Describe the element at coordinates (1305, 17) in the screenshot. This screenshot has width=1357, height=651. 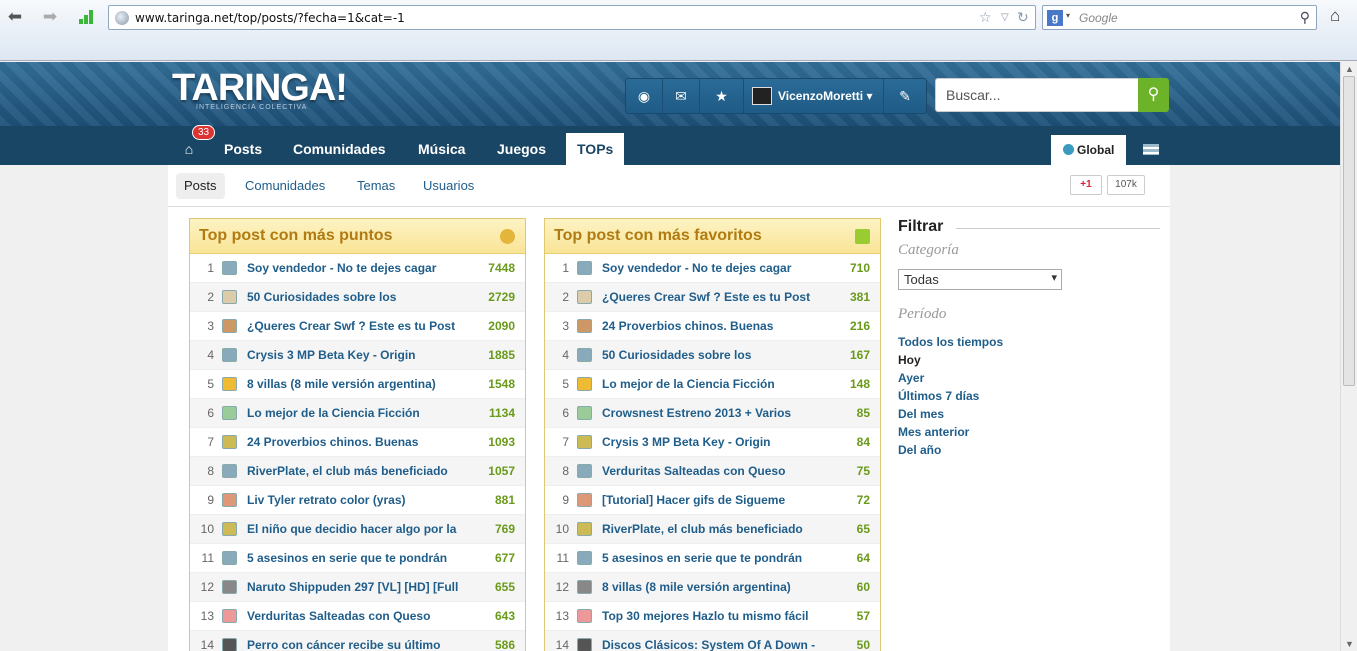
I see `search-icon: ⚲` at that location.